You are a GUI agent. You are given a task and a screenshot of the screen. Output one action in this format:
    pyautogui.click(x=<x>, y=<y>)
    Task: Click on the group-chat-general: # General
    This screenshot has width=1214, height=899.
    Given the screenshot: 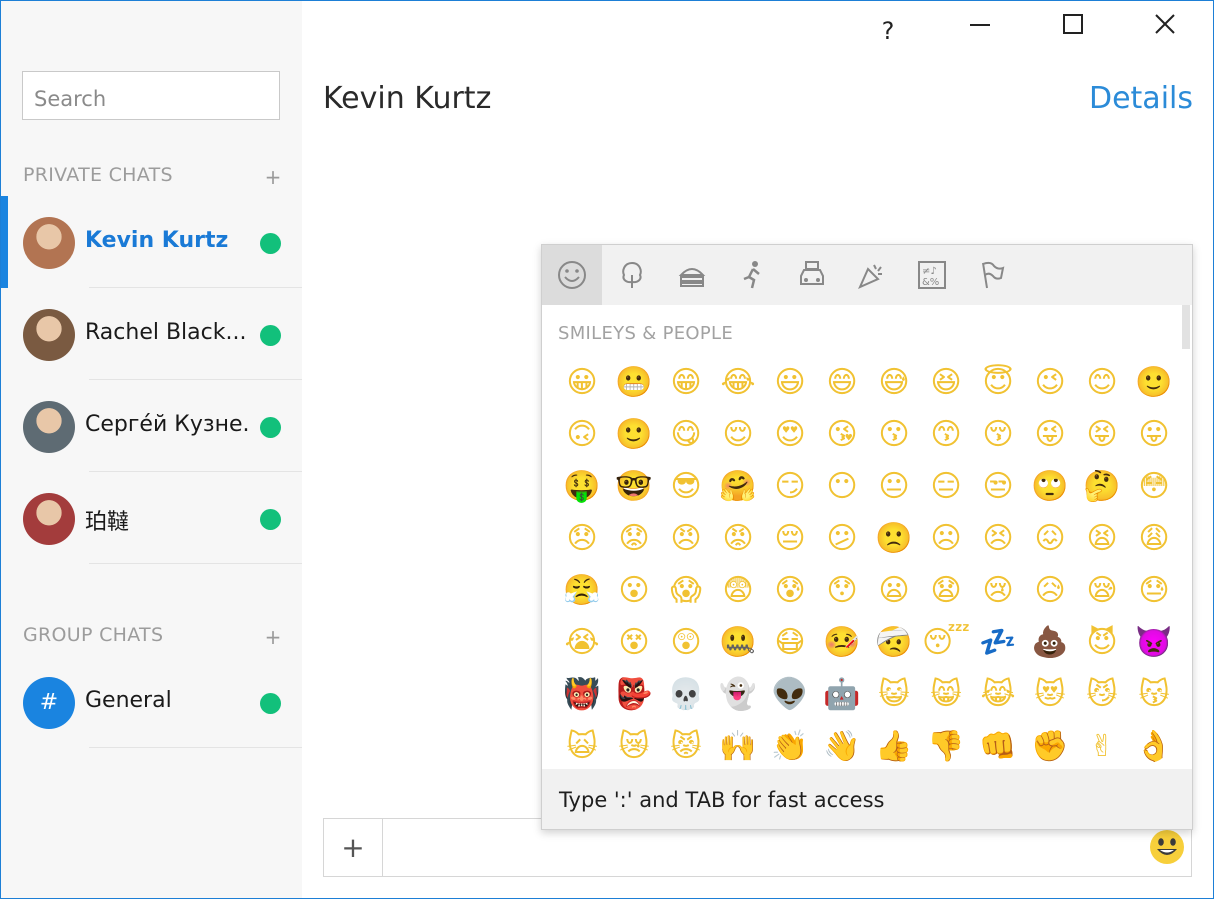 What is the action you would take?
    pyautogui.click(x=151, y=702)
    